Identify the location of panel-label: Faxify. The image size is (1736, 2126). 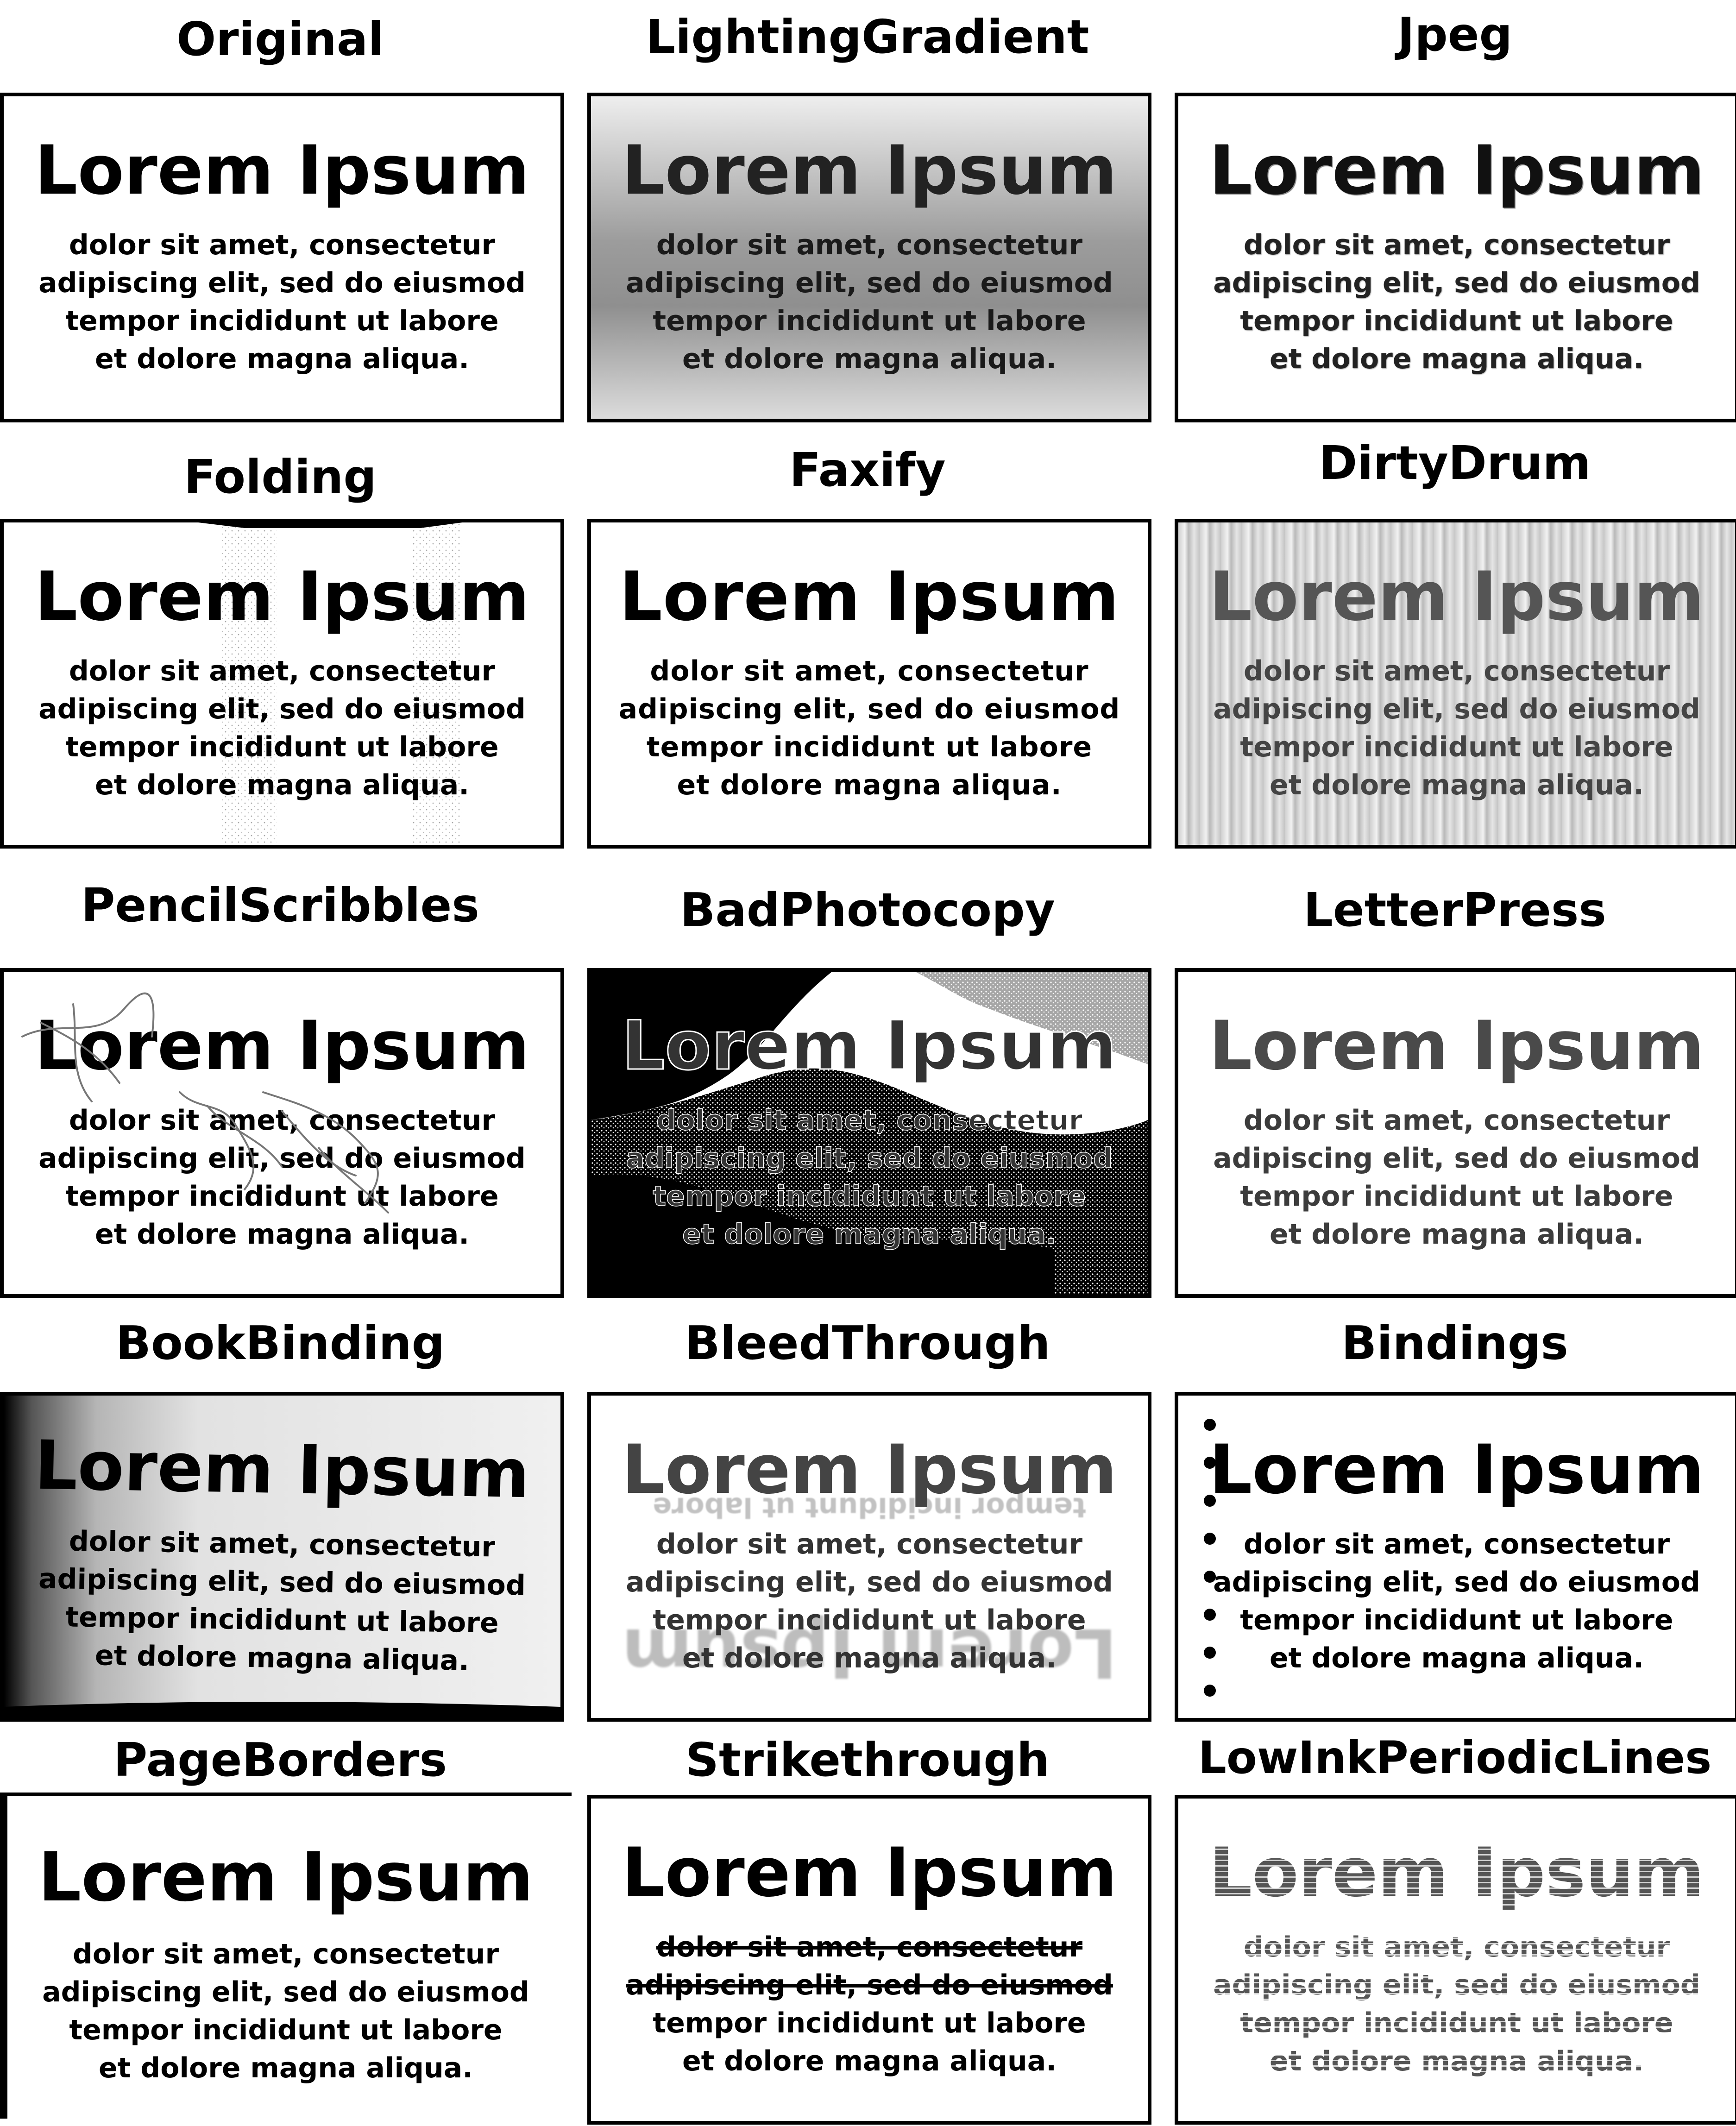
(867, 470).